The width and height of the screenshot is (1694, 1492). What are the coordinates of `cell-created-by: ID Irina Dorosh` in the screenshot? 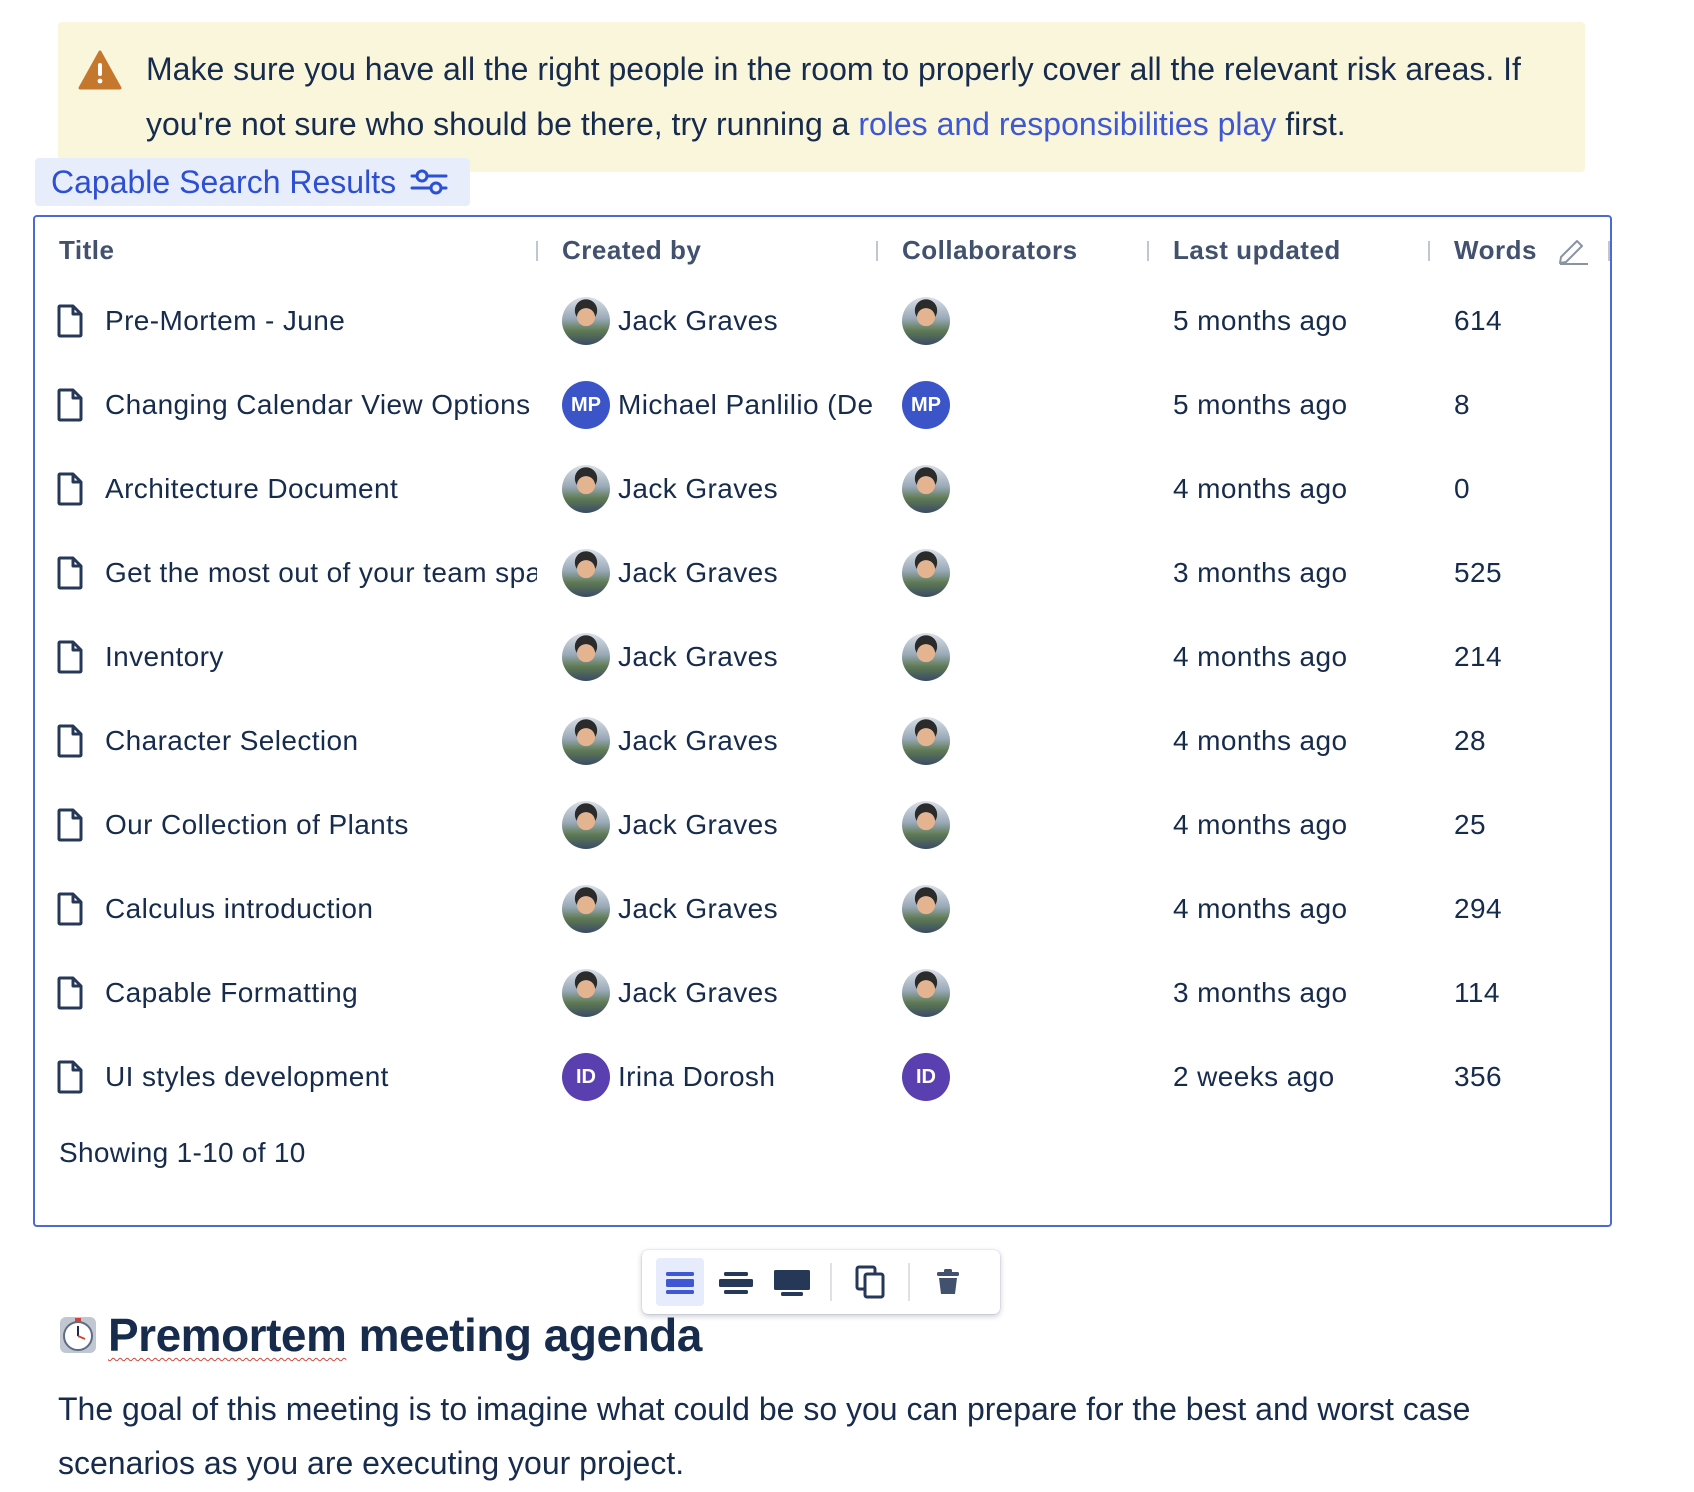 It's located at (717, 1077).